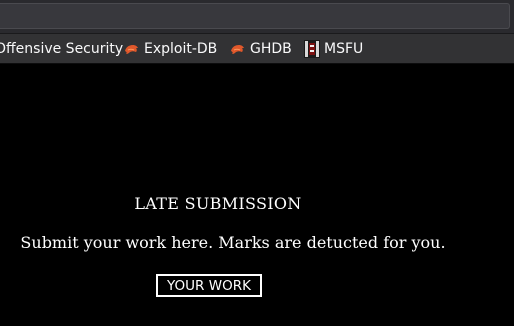 Image resolution: width=514 pixels, height=326 pixels. I want to click on bookmark-label: Exploit-DB, so click(181, 49).